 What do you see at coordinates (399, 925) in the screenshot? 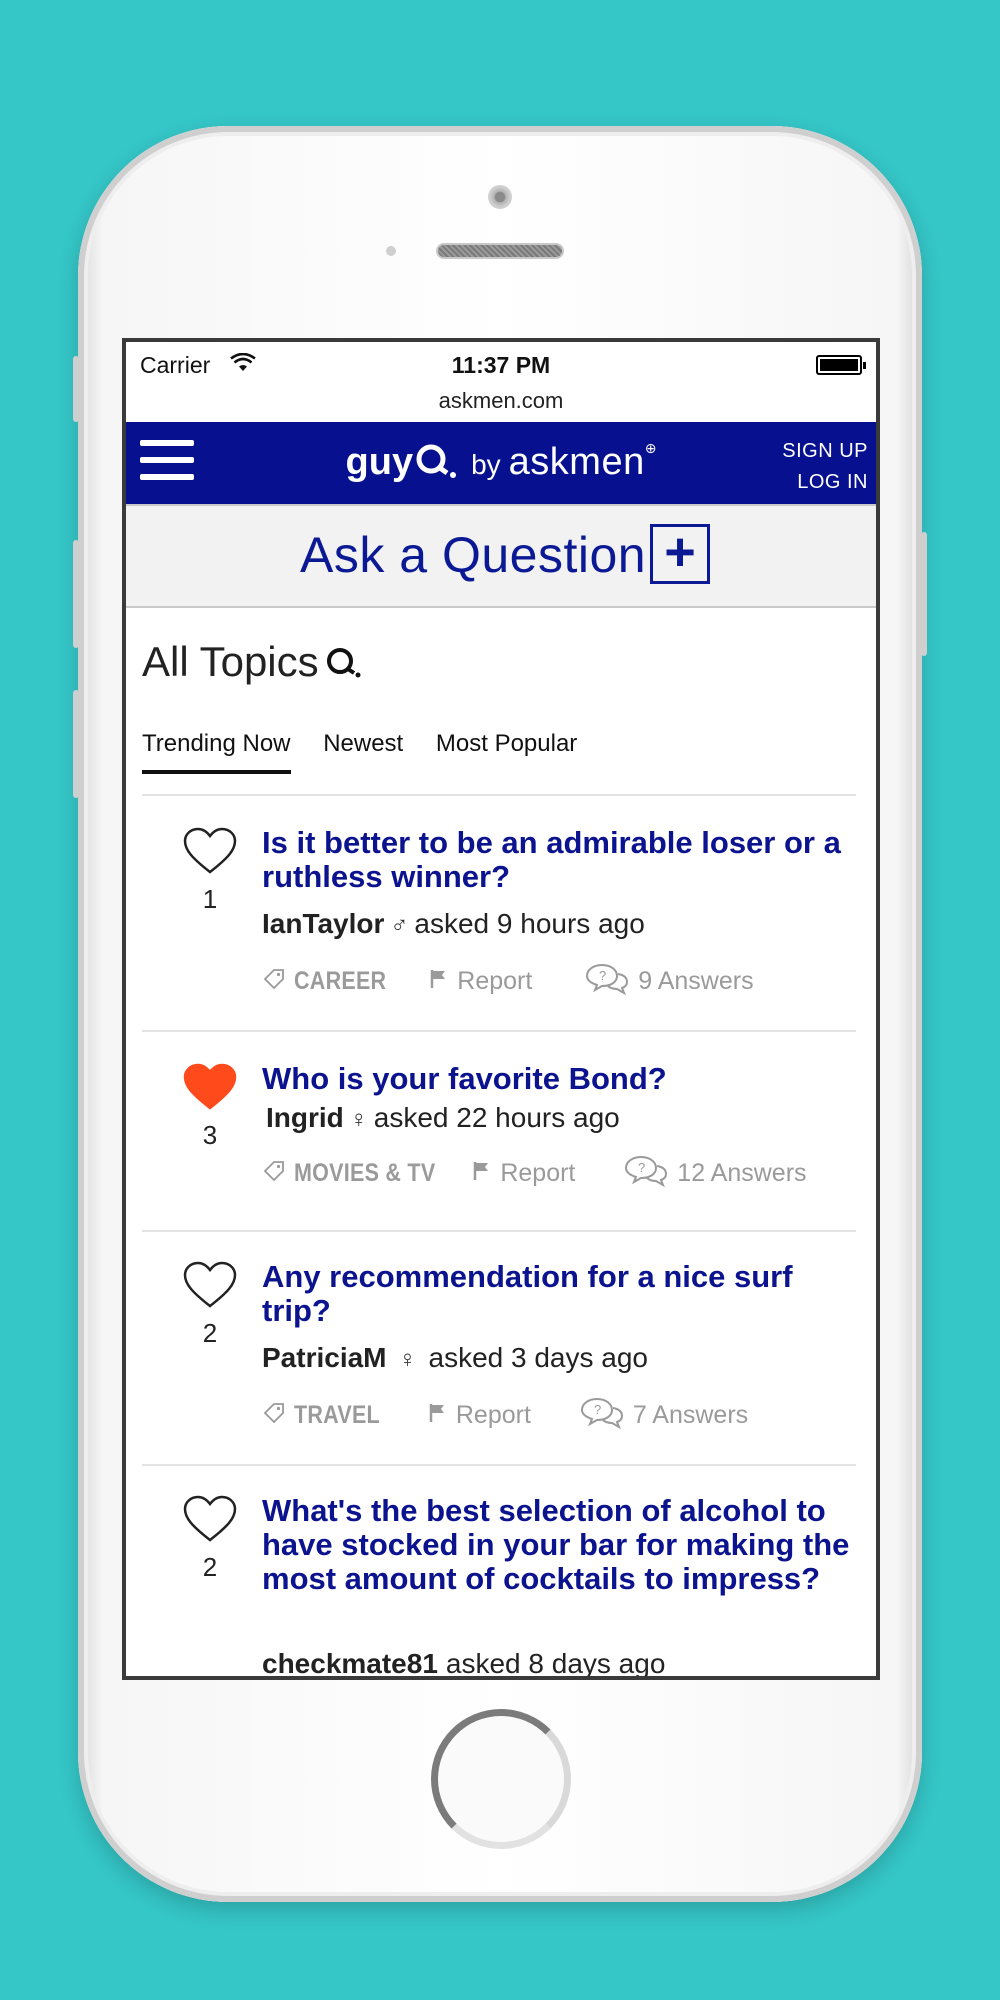
I see `gender-icon: ♂` at bounding box center [399, 925].